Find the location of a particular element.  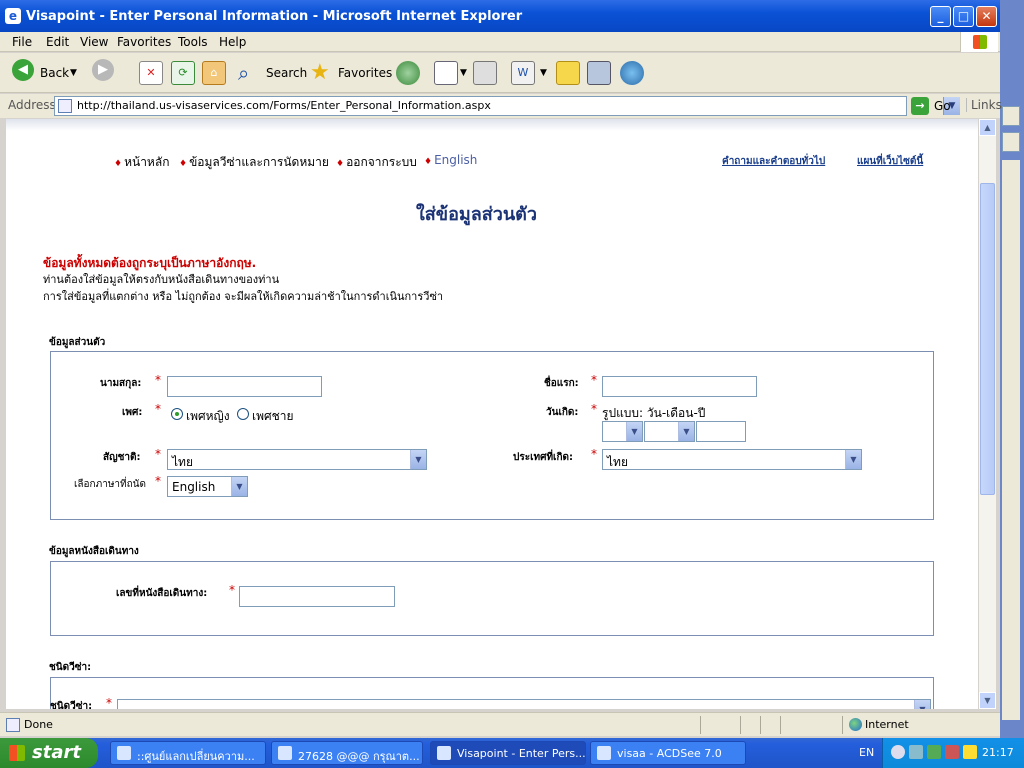

sitemap-link: แผนที่เว็บไซต์นี้ is located at coordinates (890, 161).